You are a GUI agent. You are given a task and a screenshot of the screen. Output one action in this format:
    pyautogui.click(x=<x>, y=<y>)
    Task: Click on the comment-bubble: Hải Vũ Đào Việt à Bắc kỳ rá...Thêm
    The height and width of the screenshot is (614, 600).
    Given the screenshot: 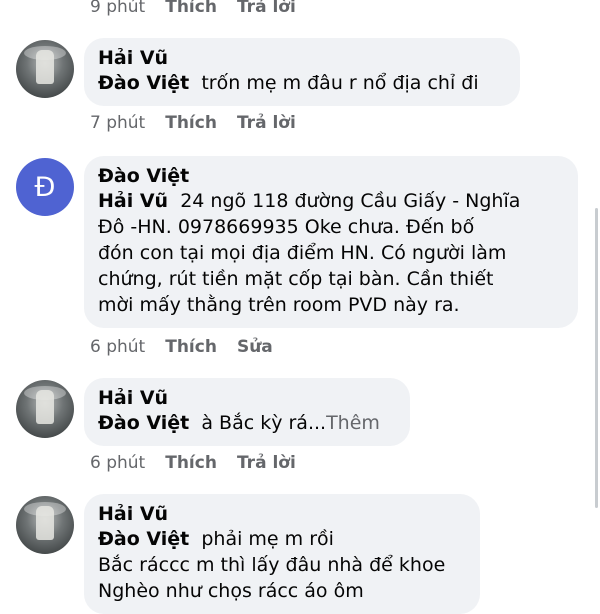 What is the action you would take?
    pyautogui.click(x=247, y=412)
    